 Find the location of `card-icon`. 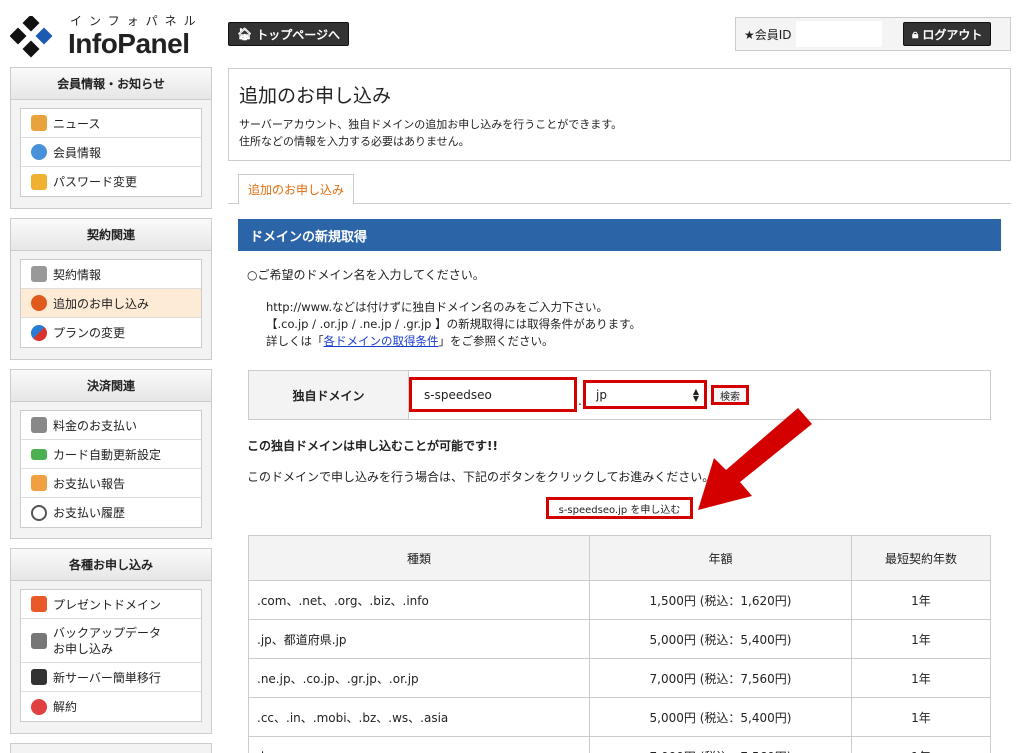

card-icon is located at coordinates (39, 454).